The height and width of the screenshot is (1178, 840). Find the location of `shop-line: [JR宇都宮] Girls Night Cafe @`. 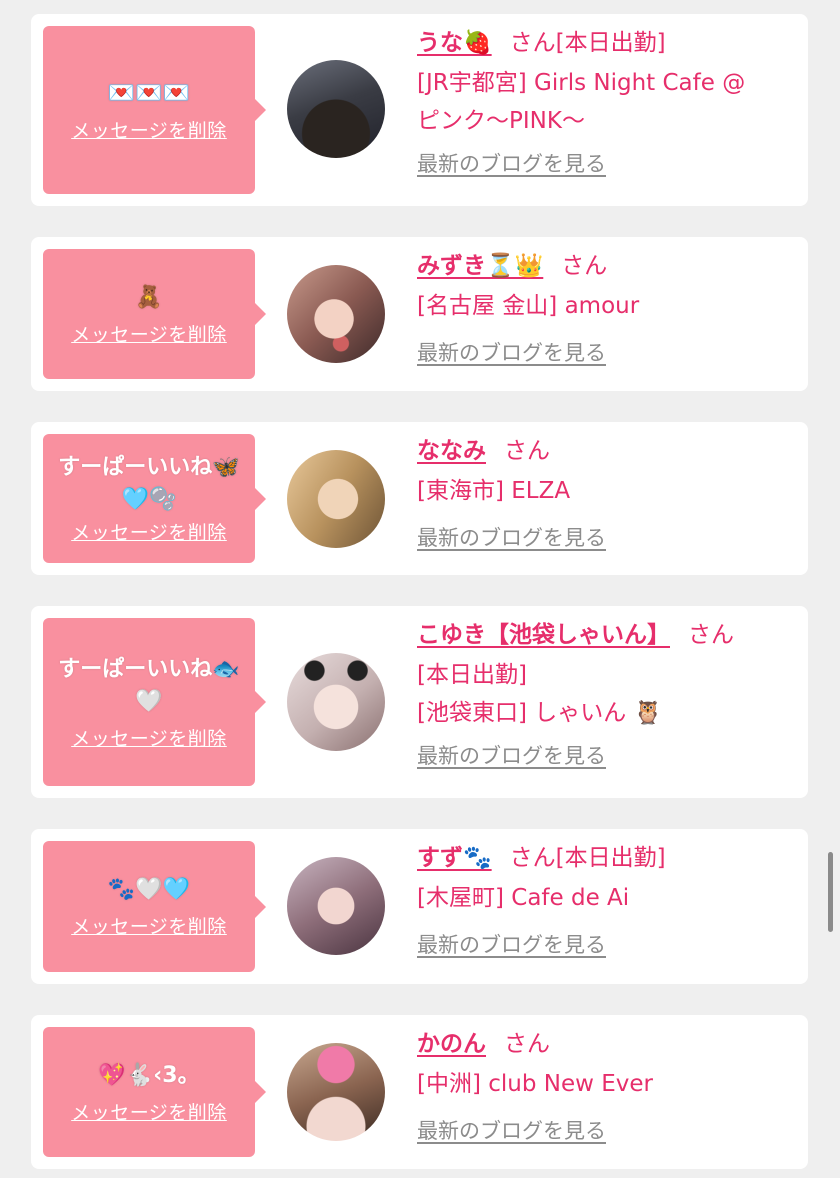

shop-line: [JR宇都宮] Girls Night Cafe @ is located at coordinates (581, 83).